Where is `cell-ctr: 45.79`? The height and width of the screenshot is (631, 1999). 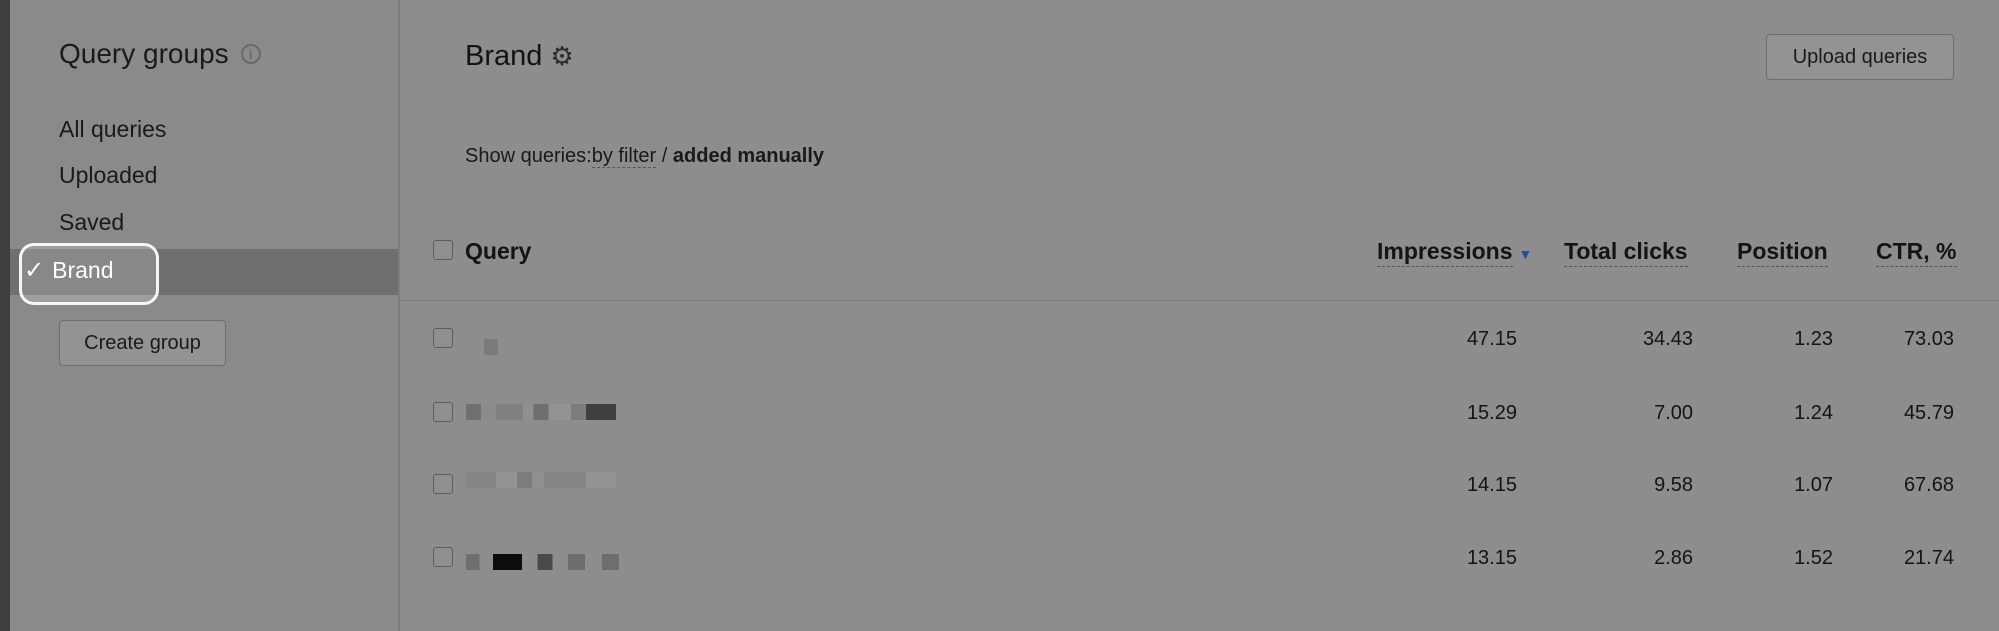 cell-ctr: 45.79 is located at coordinates (1928, 413).